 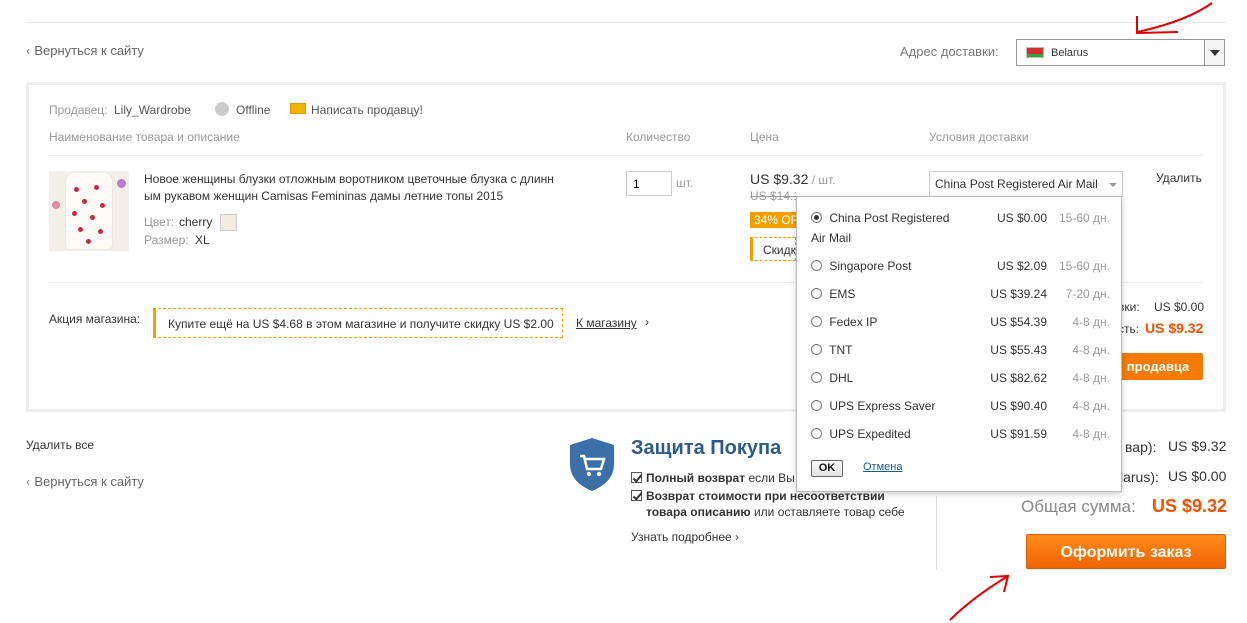 What do you see at coordinates (1018, 434) in the screenshot?
I see `shipping-option-price: US $91.59` at bounding box center [1018, 434].